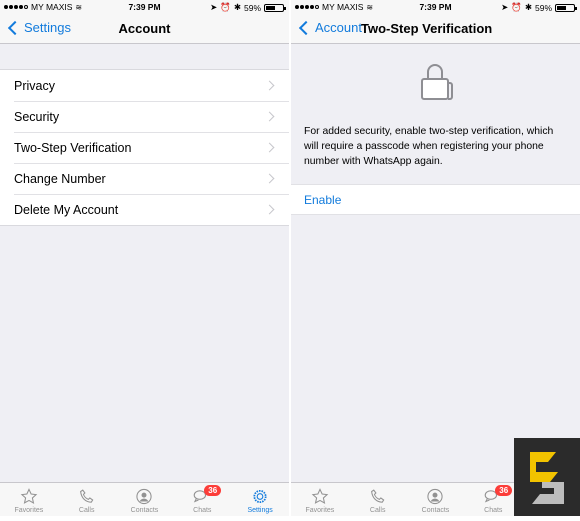 The width and height of the screenshot is (580, 521). Describe the element at coordinates (144, 29) in the screenshot. I see `navigation-bar: Settings Account` at that location.